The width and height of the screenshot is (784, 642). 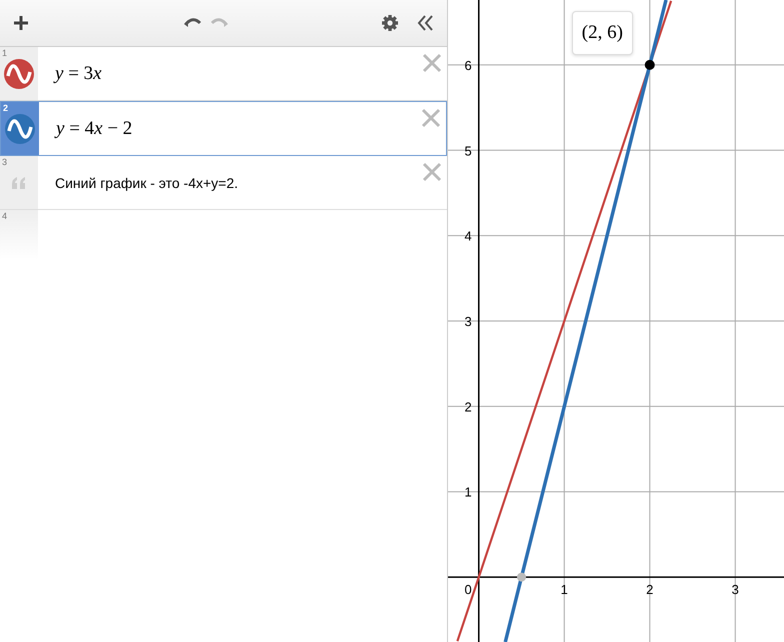 What do you see at coordinates (223, 74) in the screenshot?
I see `expression-row: 1 y = 3x` at bounding box center [223, 74].